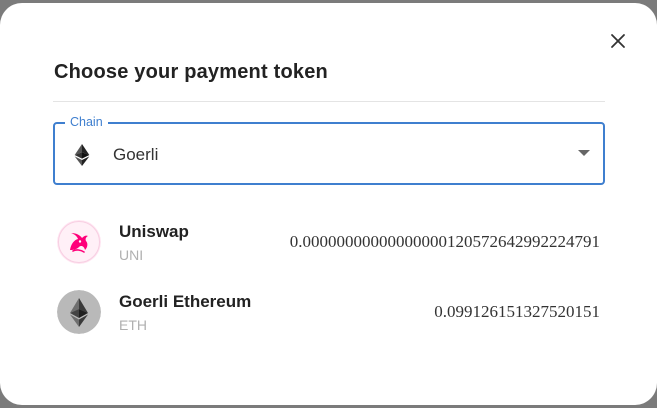  What do you see at coordinates (185, 301) in the screenshot?
I see `token-name: Goerli Ethereum` at bounding box center [185, 301].